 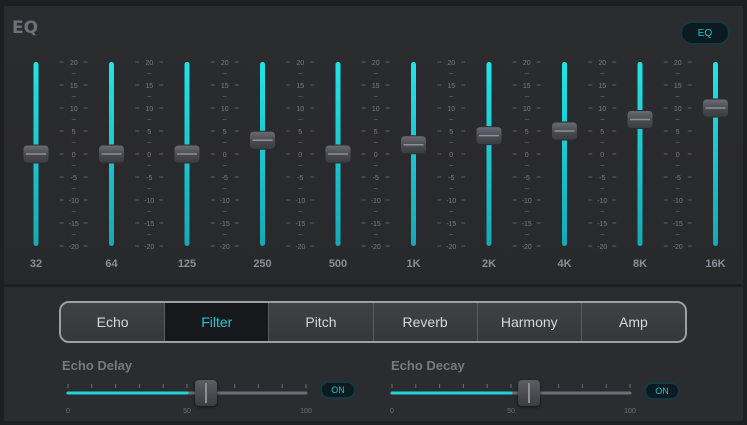 What do you see at coordinates (640, 264) in the screenshot?
I see `eq-band-label-8K: 8K` at bounding box center [640, 264].